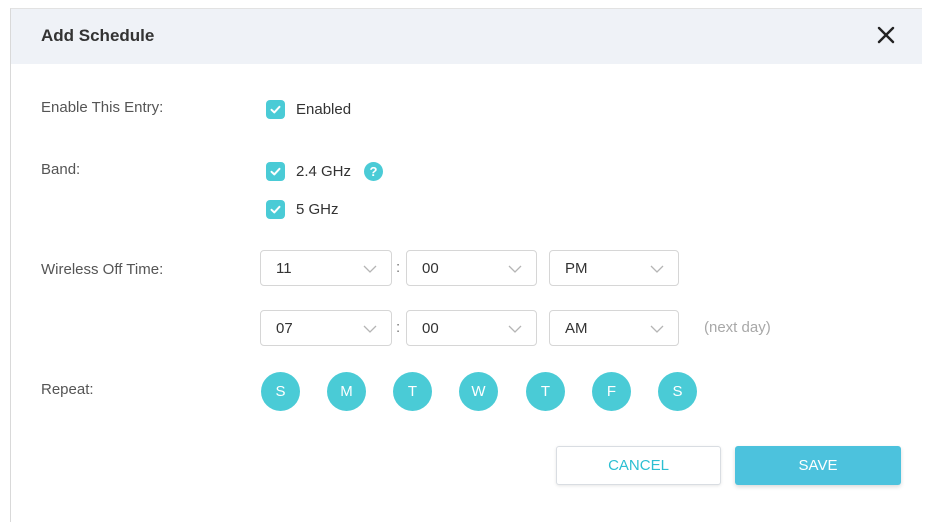 The height and width of the screenshot is (522, 925). Describe the element at coordinates (67, 389) in the screenshot. I see `repeat-label: Repeat:` at that location.